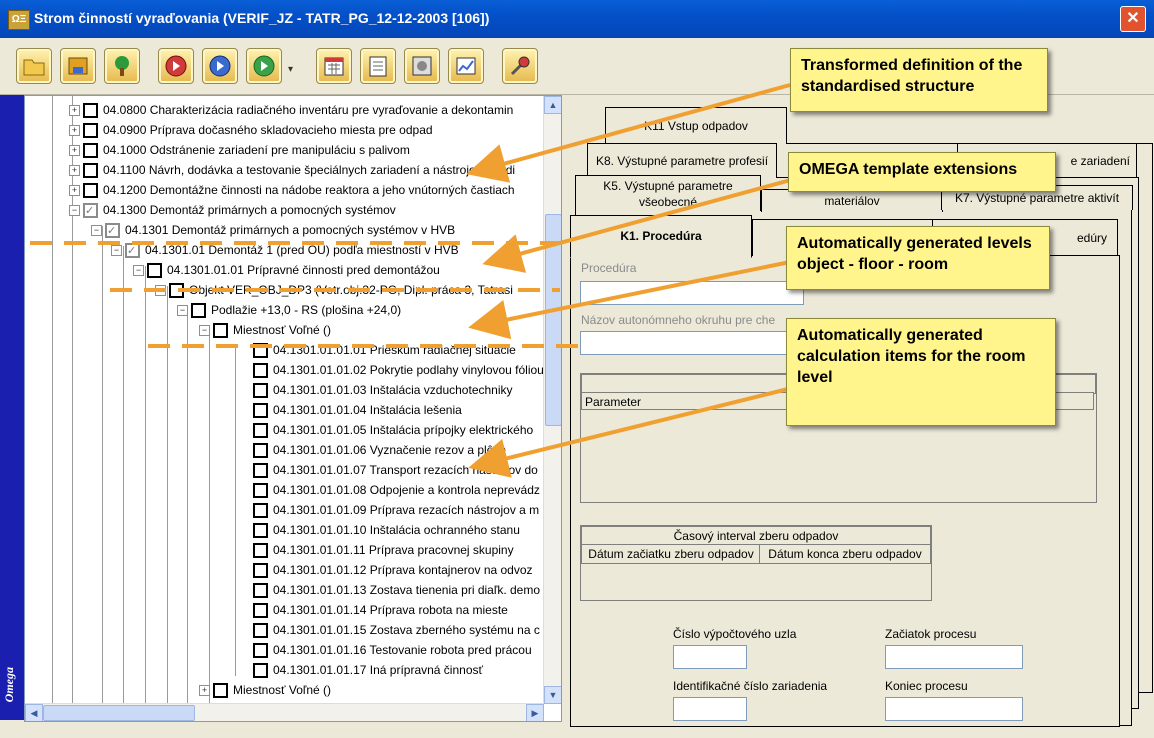  I want to click on tab-k8: K8. Výstupné parametre profesií, so click(682, 160).